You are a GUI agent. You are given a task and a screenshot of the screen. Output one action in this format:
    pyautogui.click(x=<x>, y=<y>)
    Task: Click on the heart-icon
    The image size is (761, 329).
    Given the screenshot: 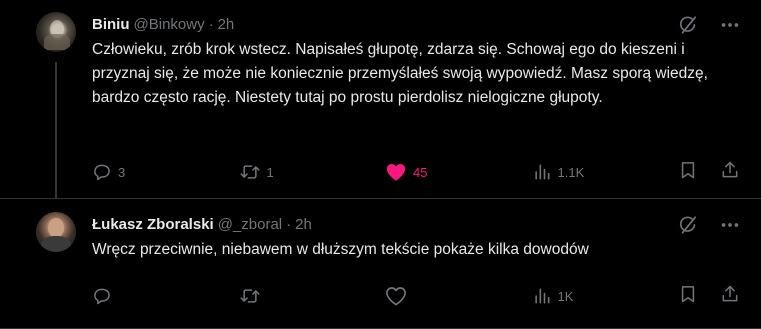 What is the action you would take?
    pyautogui.click(x=396, y=296)
    